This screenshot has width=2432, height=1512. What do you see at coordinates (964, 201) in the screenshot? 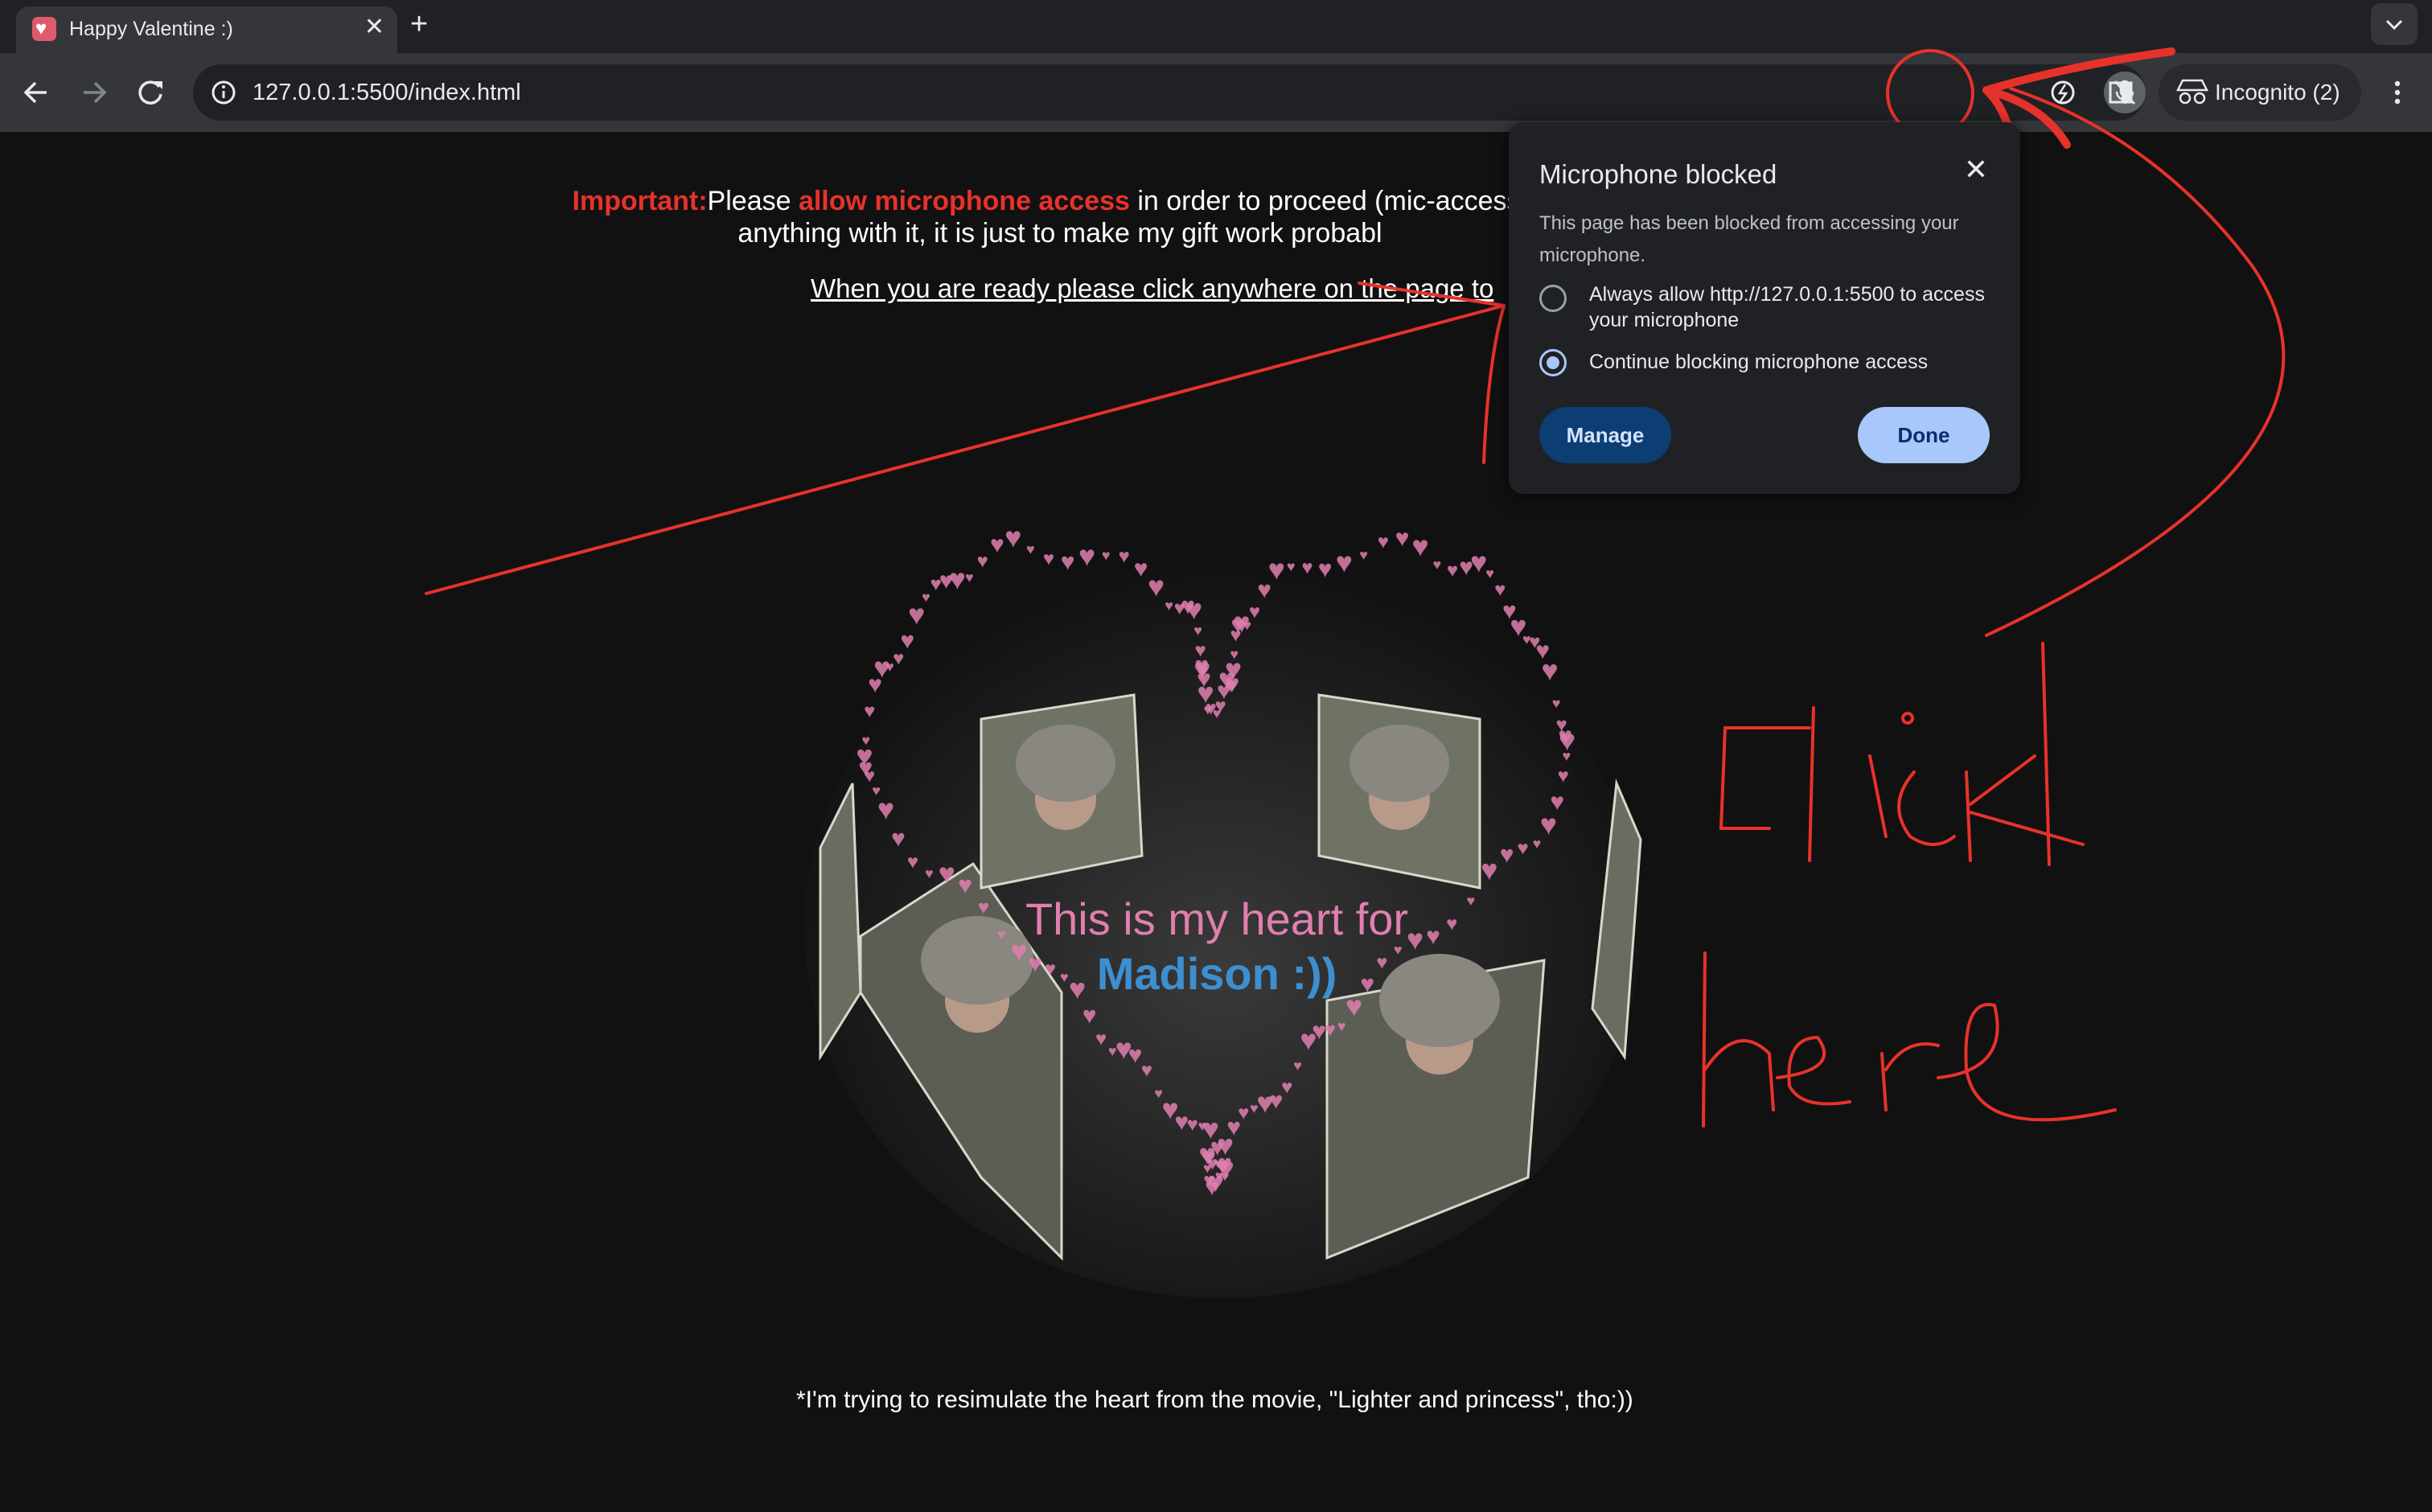
I see `allow-mic-text: allow microphone access` at bounding box center [964, 201].